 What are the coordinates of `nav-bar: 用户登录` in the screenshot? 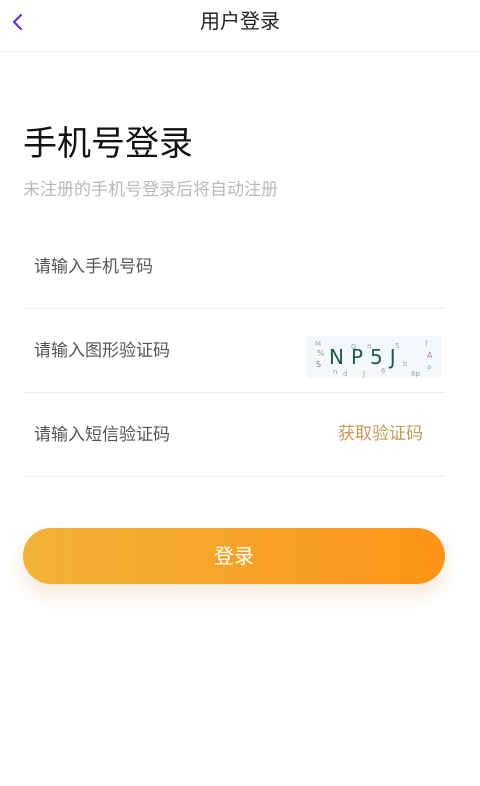 It's located at (240, 26).